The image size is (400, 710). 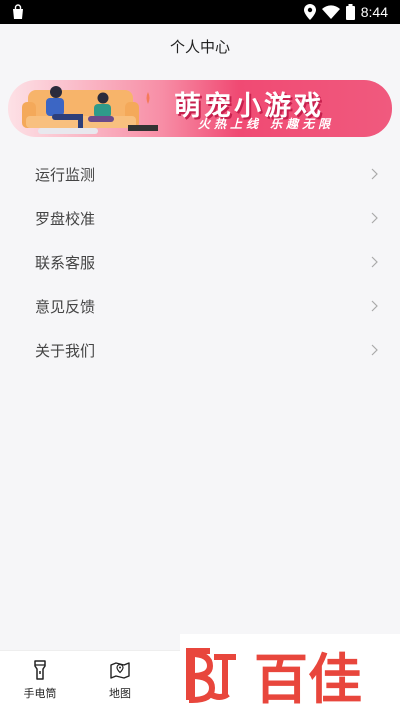 What do you see at coordinates (40, 670) in the screenshot?
I see `flashlight-icon` at bounding box center [40, 670].